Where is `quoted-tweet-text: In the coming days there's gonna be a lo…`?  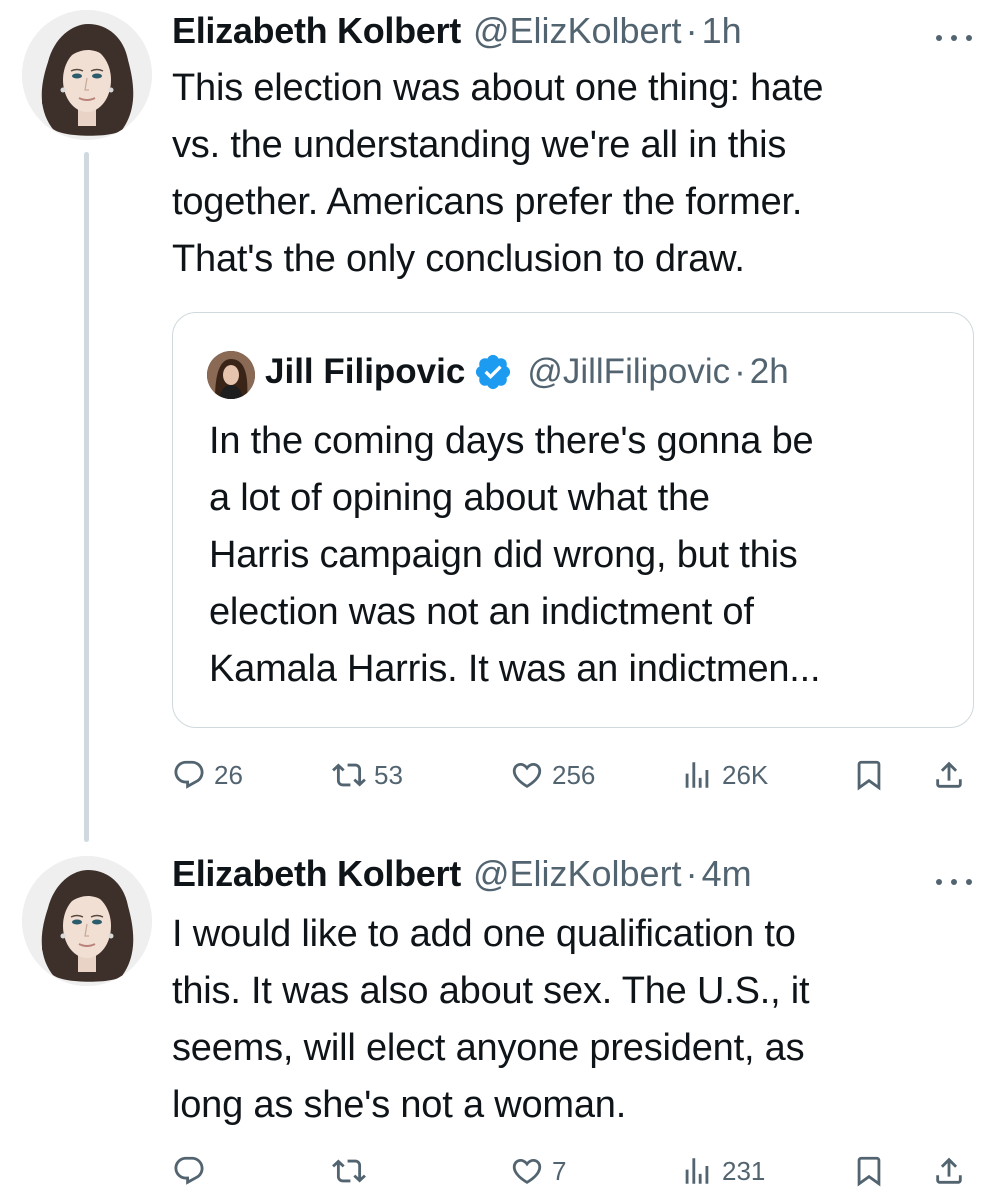
quoted-tweet-text: In the coming days there's gonna be a lo… is located at coordinates (515, 555).